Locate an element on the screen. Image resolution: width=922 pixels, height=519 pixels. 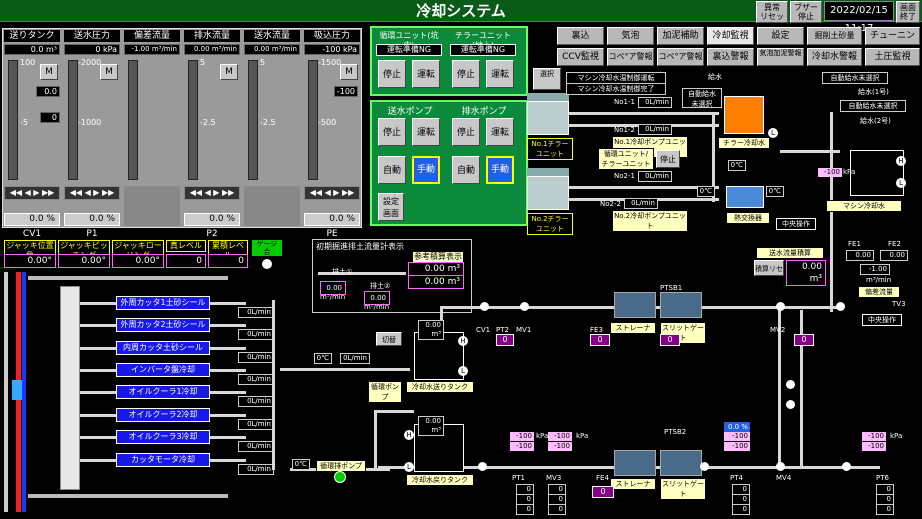
send-pump-manual-button: 手動 is located at coordinates (426, 170).